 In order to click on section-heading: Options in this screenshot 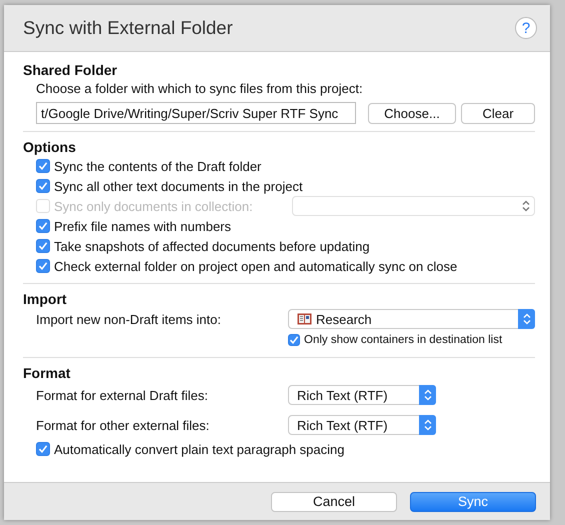, I will do `click(50, 147)`.